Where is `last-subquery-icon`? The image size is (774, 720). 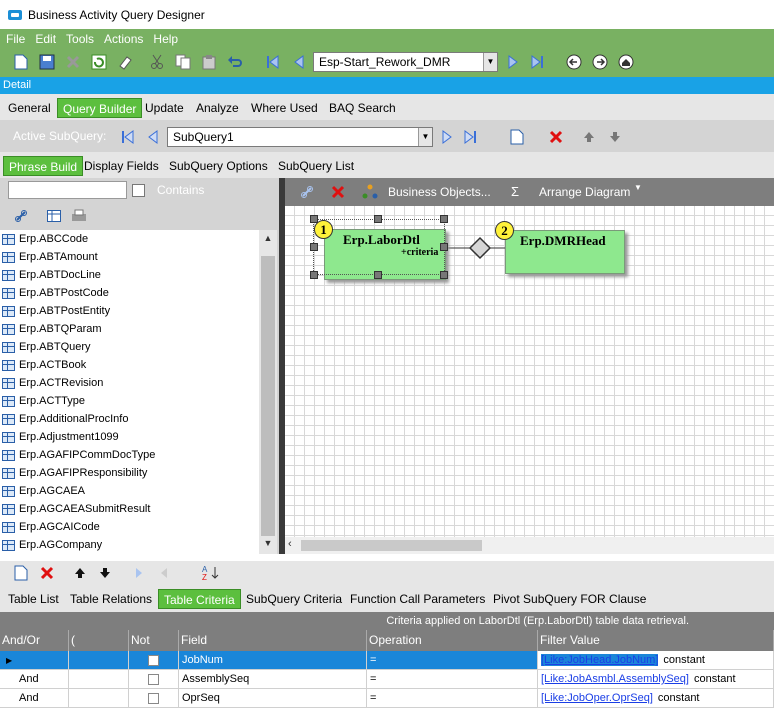
last-subquery-icon is located at coordinates (470, 137).